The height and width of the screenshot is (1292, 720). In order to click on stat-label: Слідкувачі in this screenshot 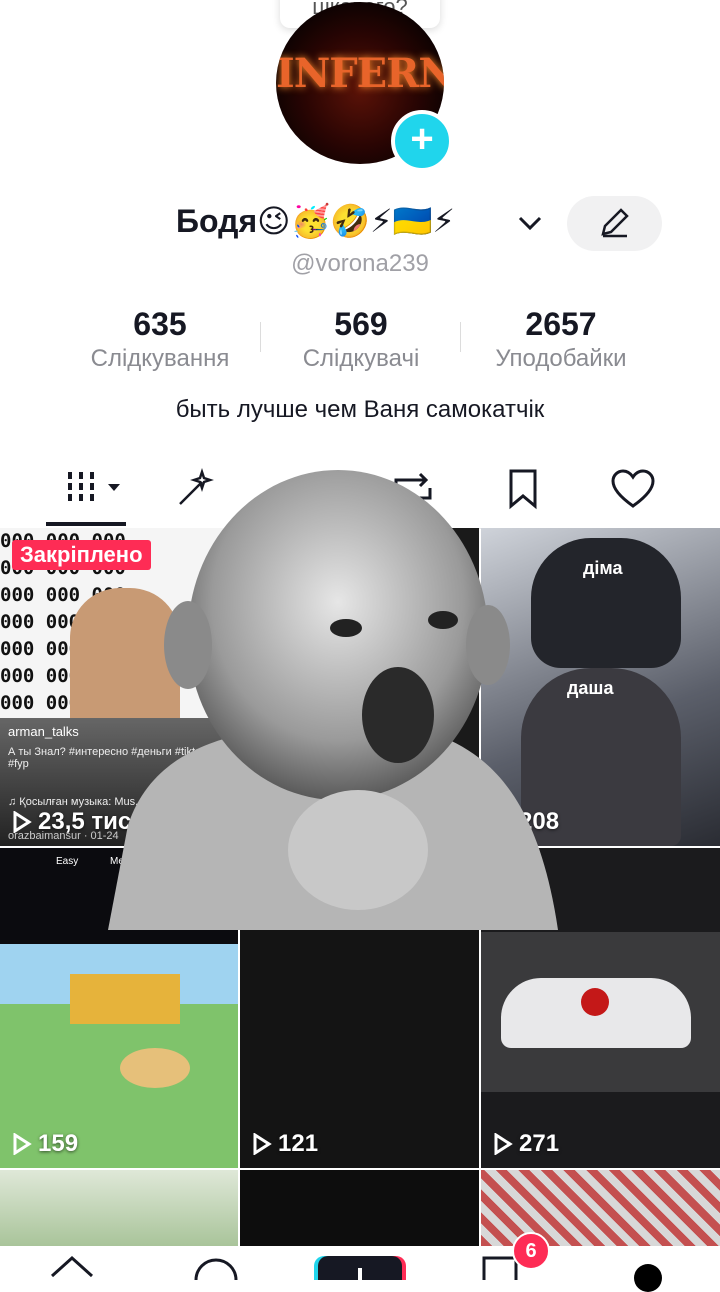, I will do `click(361, 358)`.